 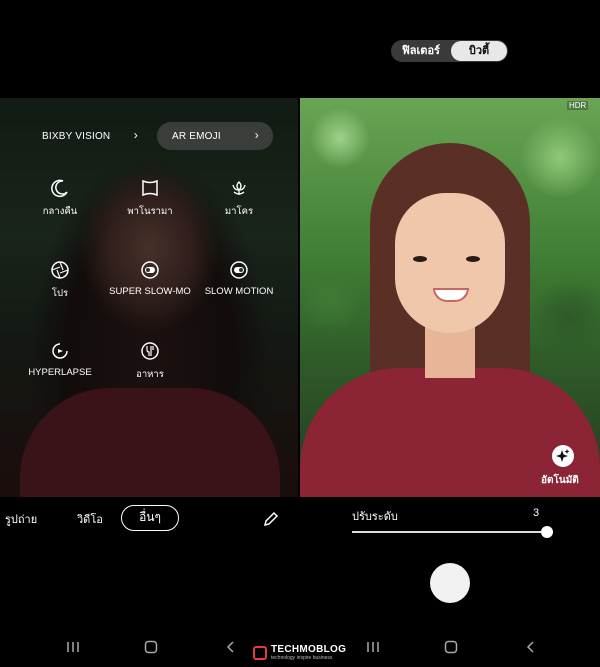 I want to click on panorama-icon, so click(x=150, y=188).